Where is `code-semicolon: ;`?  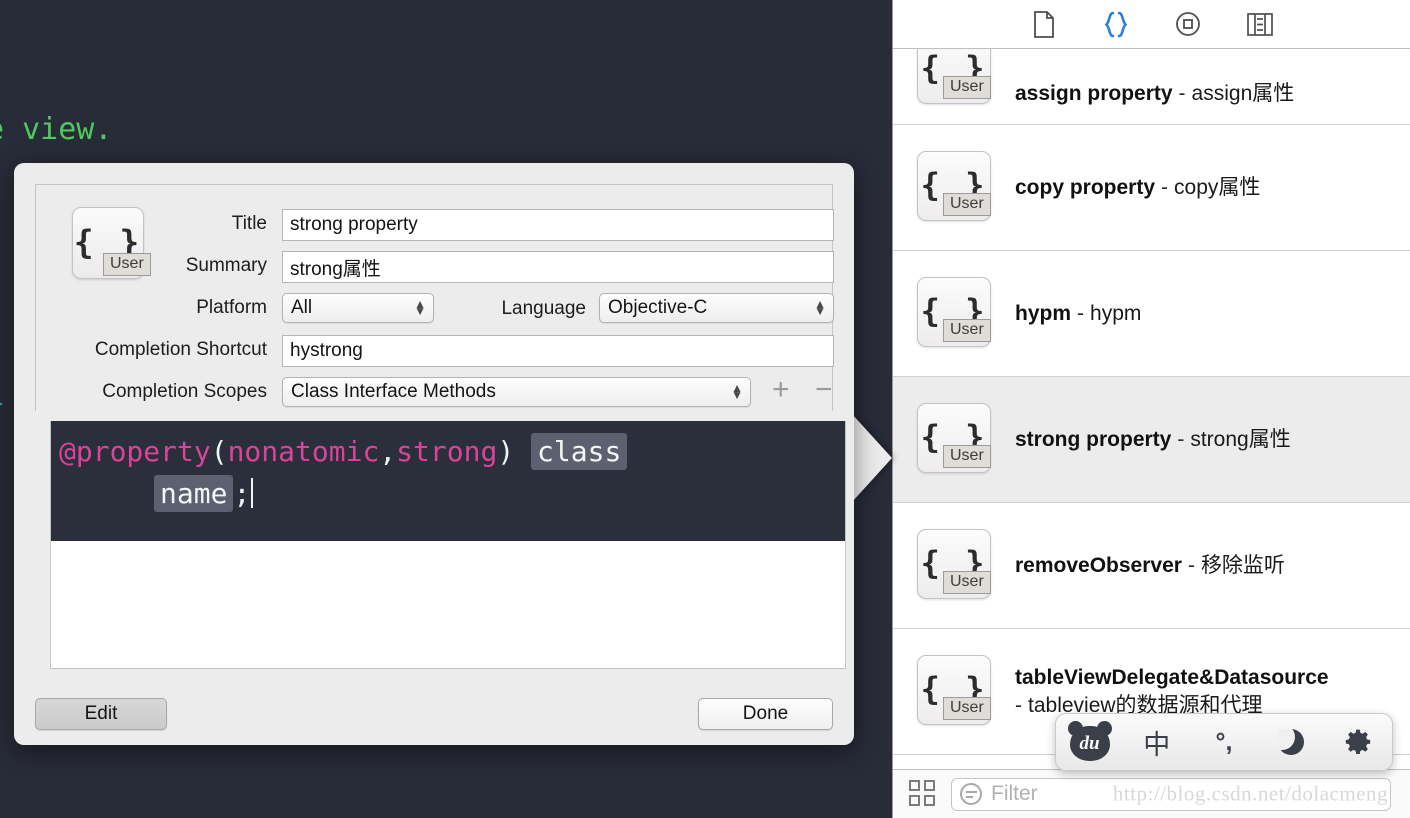
code-semicolon: ; is located at coordinates (242, 493).